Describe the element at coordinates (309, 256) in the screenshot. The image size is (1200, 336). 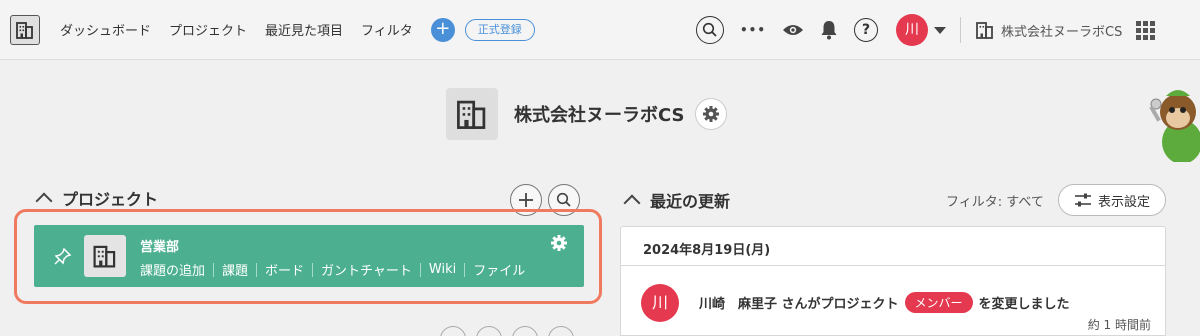
I see `project-card: 営業部 課題の追加 課題 ボード ガントチャート Wiki ファイル` at that location.